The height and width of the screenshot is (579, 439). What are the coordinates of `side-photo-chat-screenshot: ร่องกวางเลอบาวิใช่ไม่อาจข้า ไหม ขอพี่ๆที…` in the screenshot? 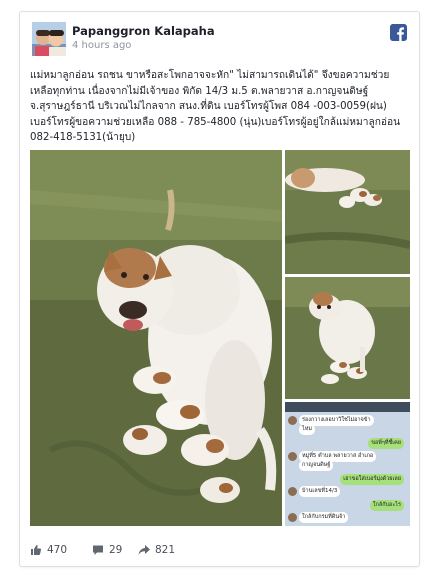 It's located at (347, 464).